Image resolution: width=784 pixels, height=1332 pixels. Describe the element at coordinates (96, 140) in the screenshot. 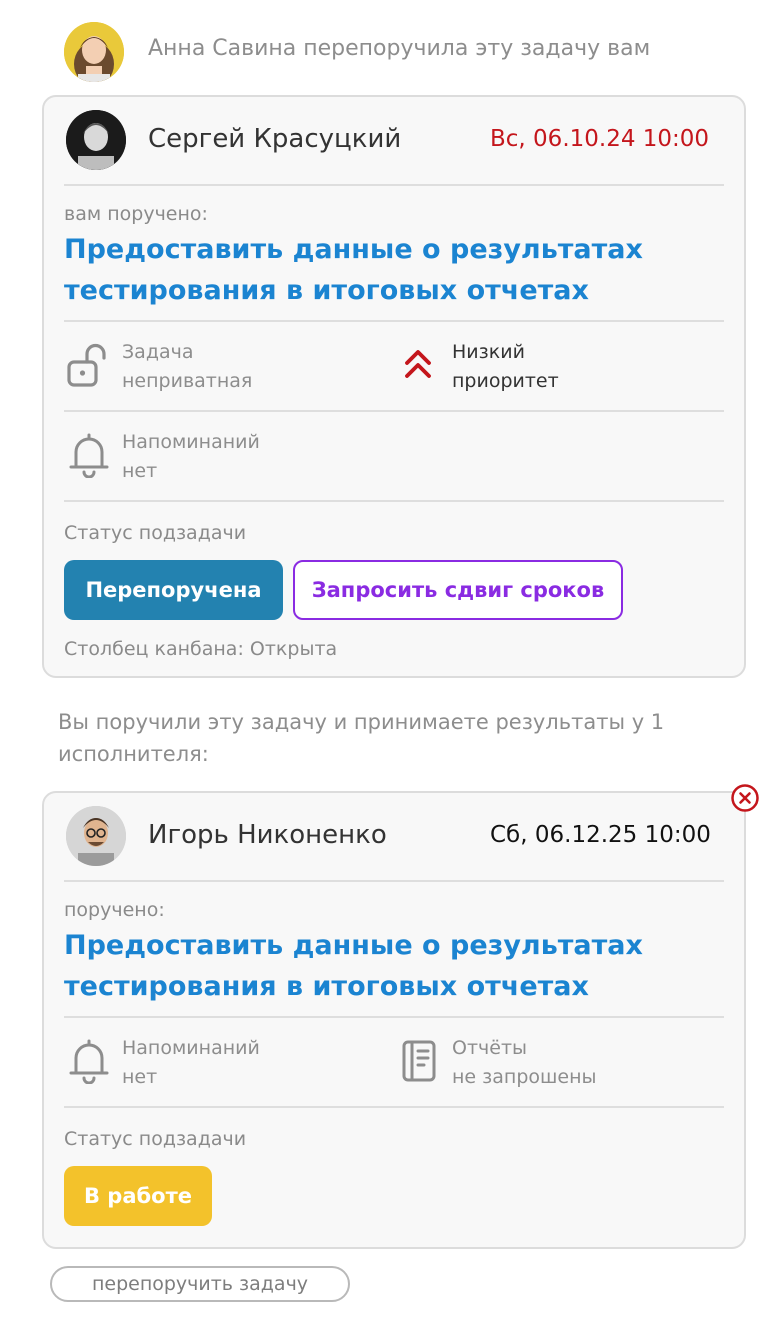

I see `avatar-sergey` at that location.